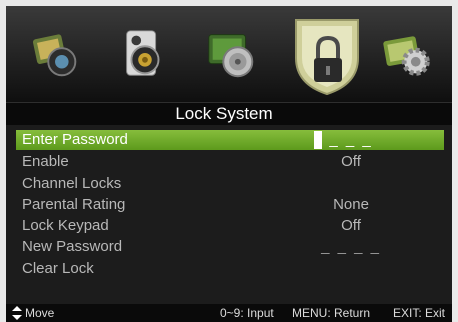  I want to click on menu-item-label: Parental Rating, so click(74, 204).